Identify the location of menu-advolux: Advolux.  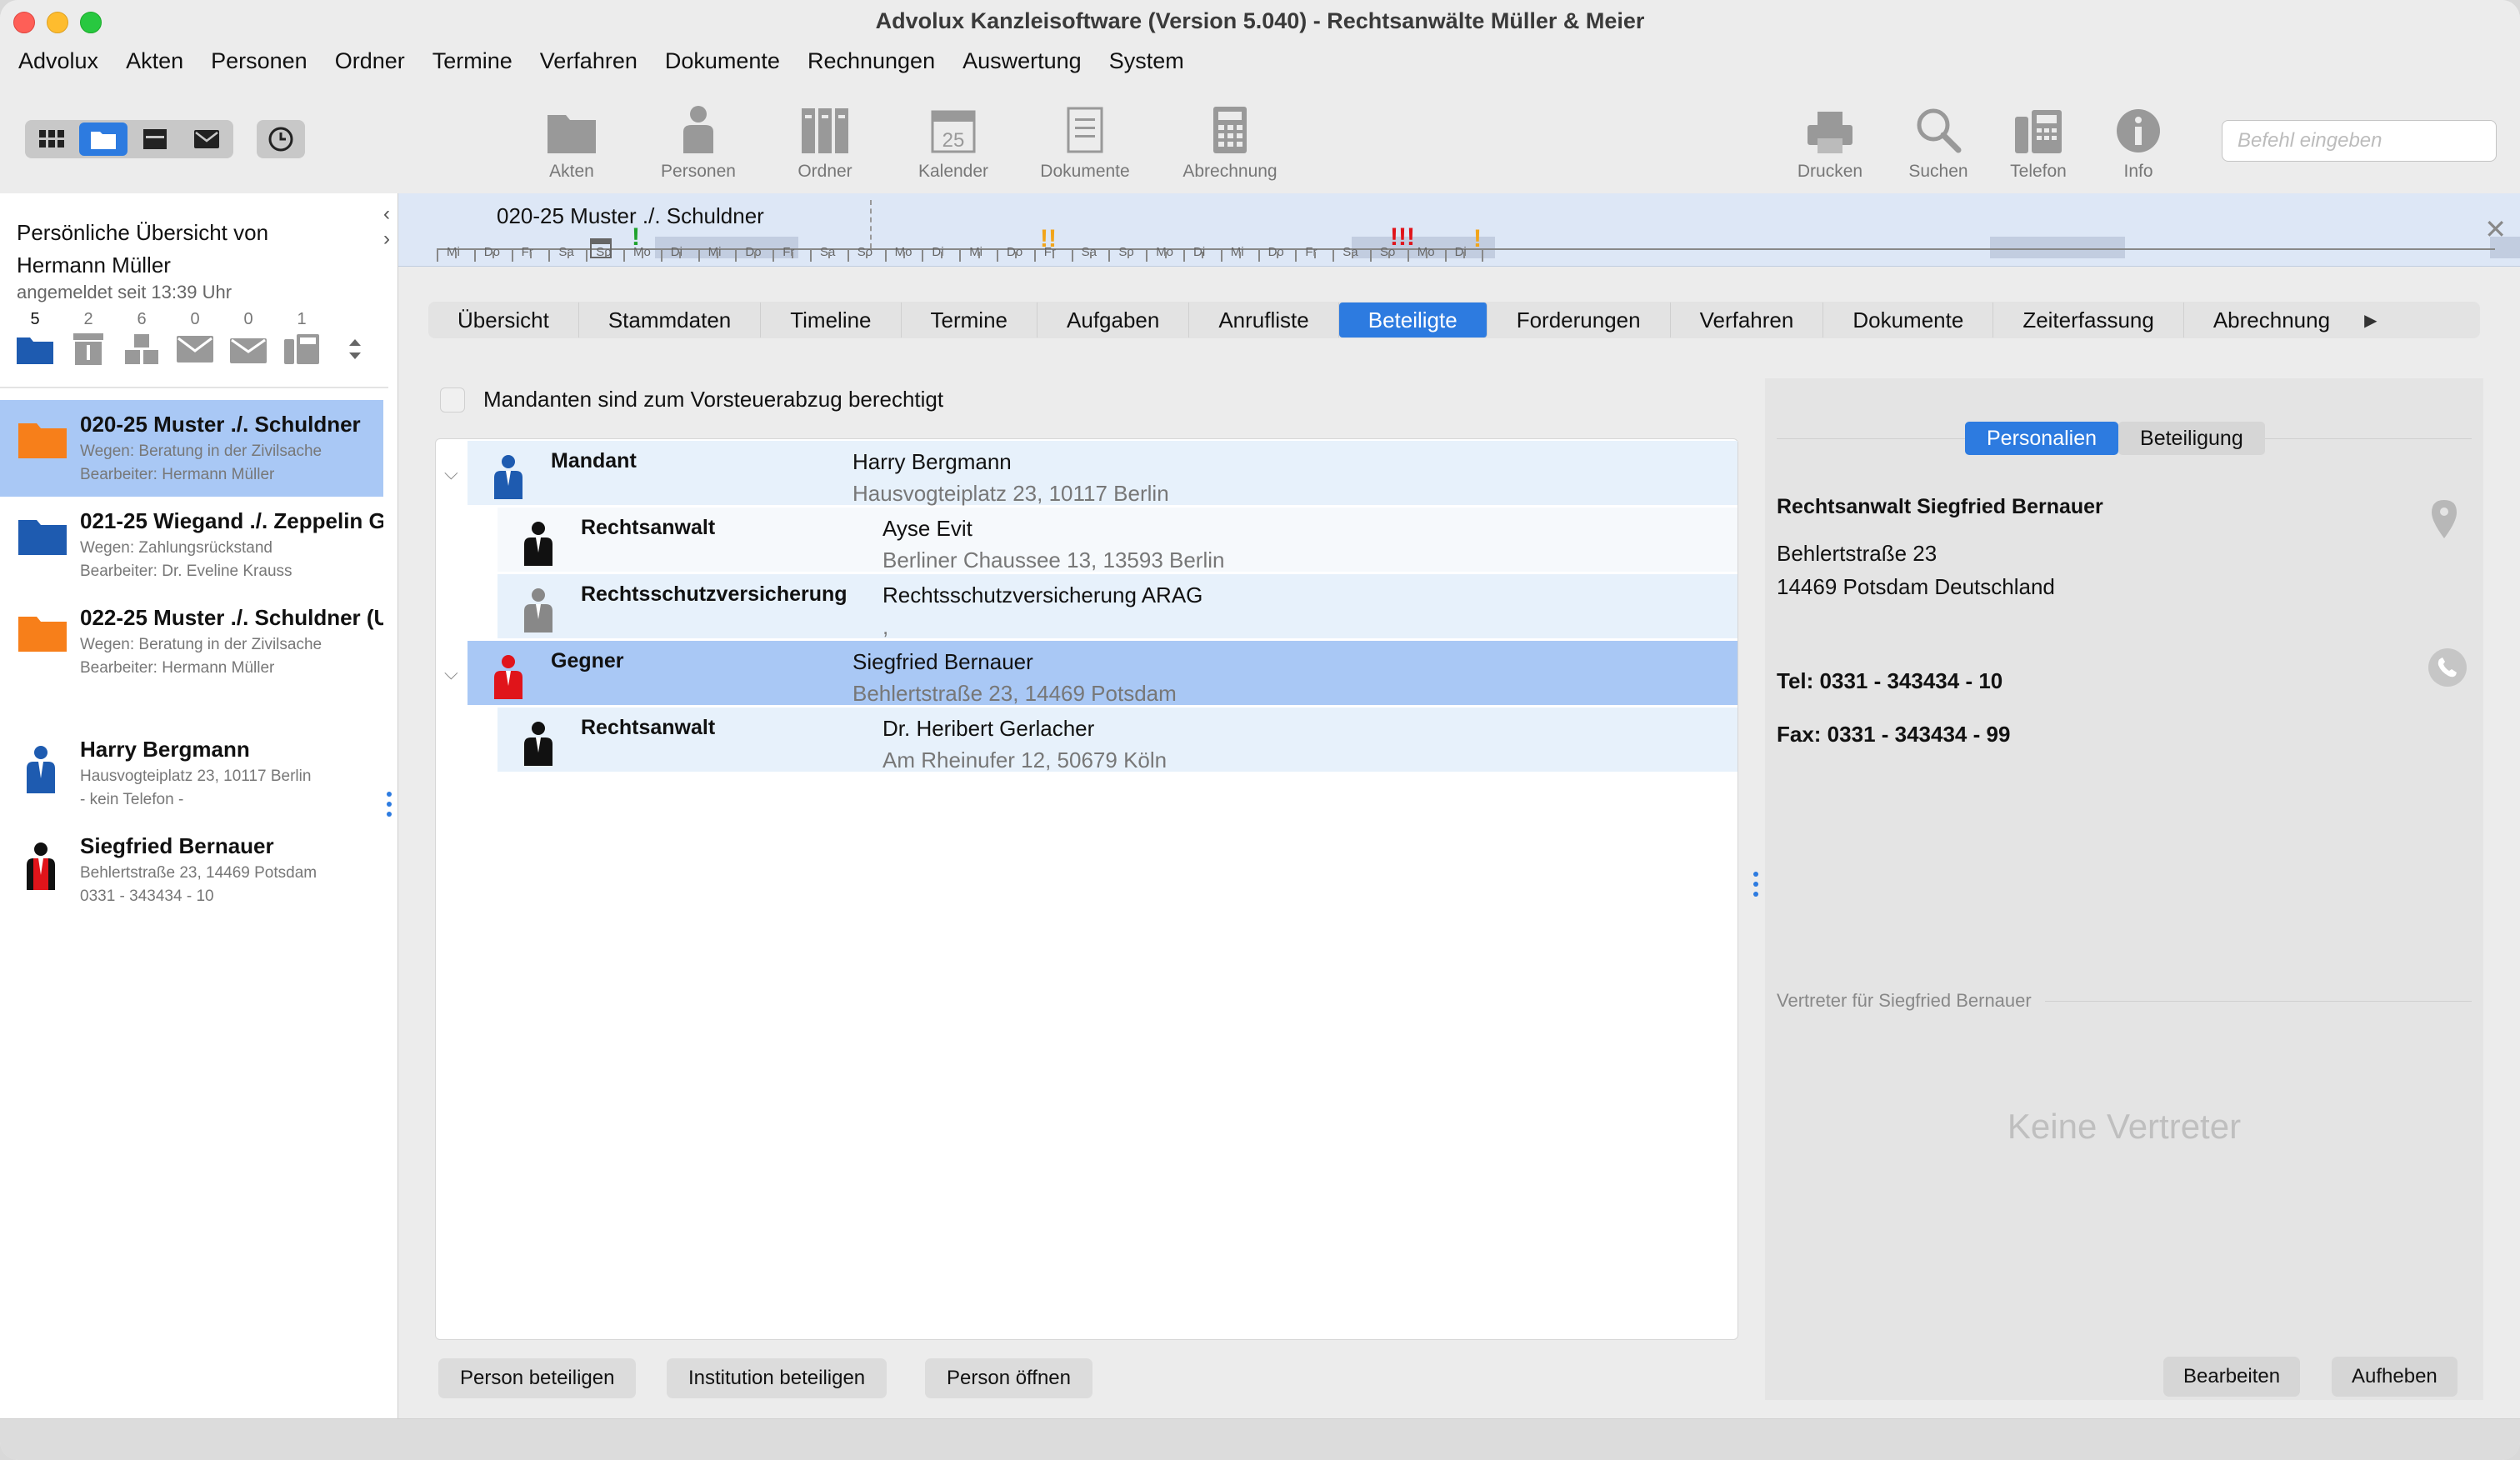
(58, 63).